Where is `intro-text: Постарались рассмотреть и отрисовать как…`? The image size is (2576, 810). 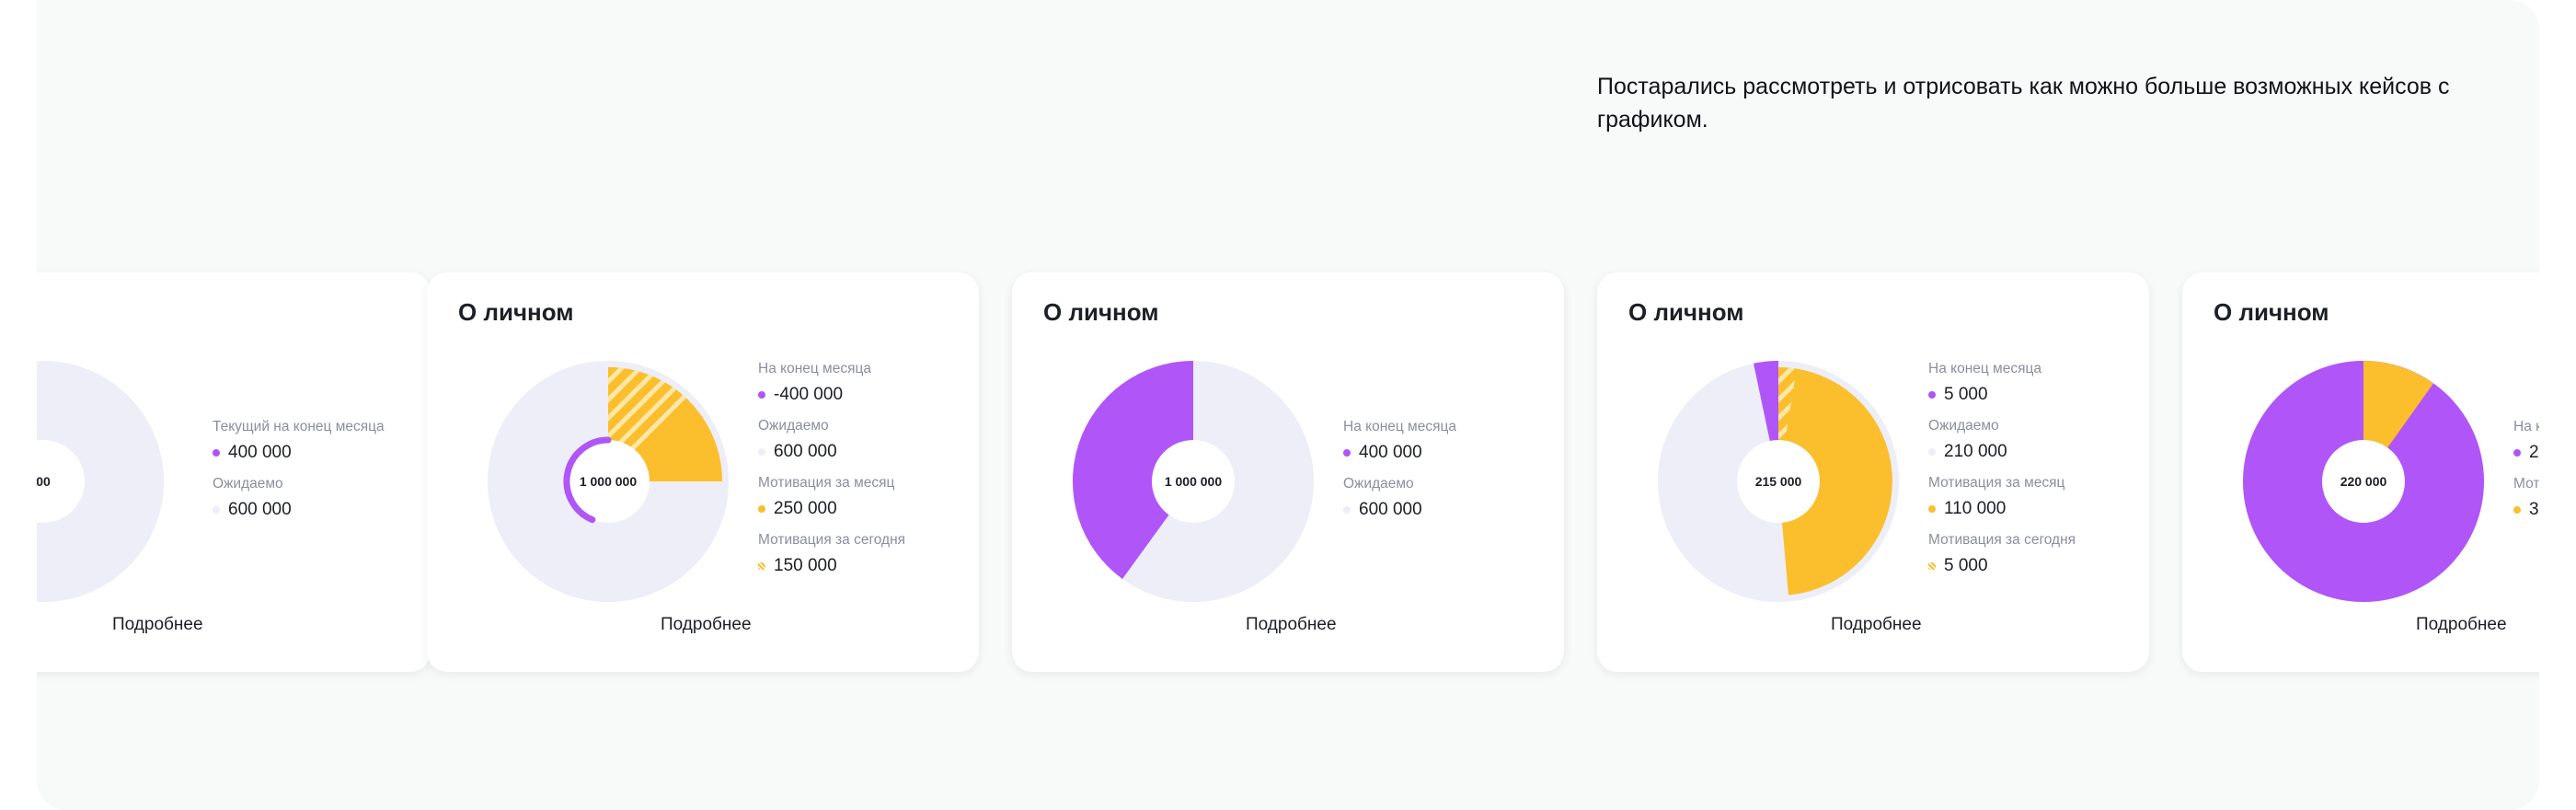
intro-text: Постарались рассмотреть и отрисовать как… is located at coordinates (2024, 103).